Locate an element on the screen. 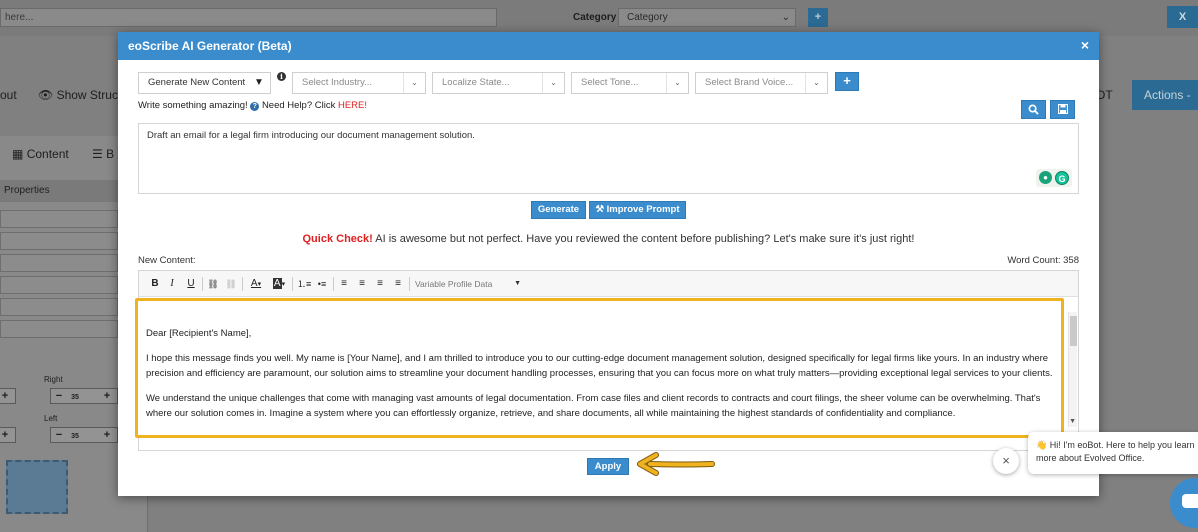 The width and height of the screenshot is (1198, 532). improve-prompt-button: ⚒ Improve Prompt is located at coordinates (637, 210).